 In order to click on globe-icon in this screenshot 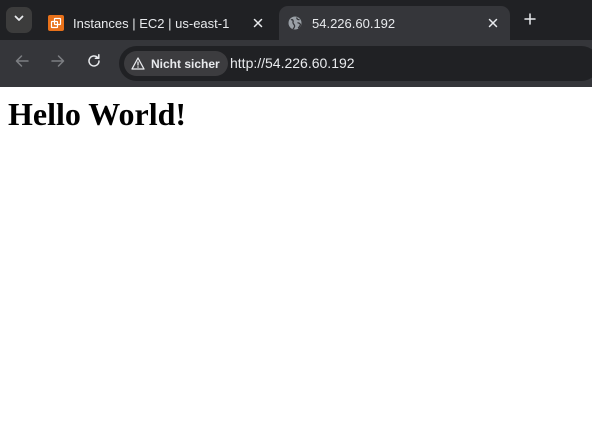, I will do `click(295, 23)`.